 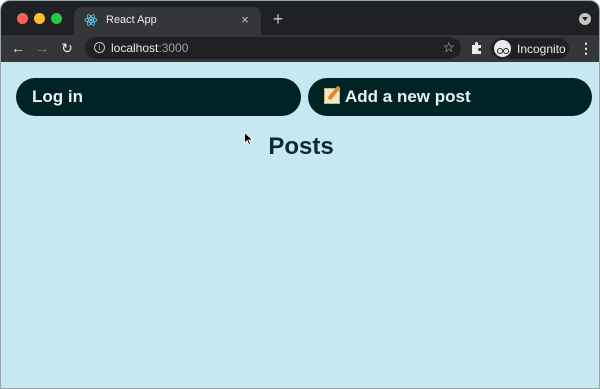 I want to click on incognito-label: Incognito, so click(x=541, y=49).